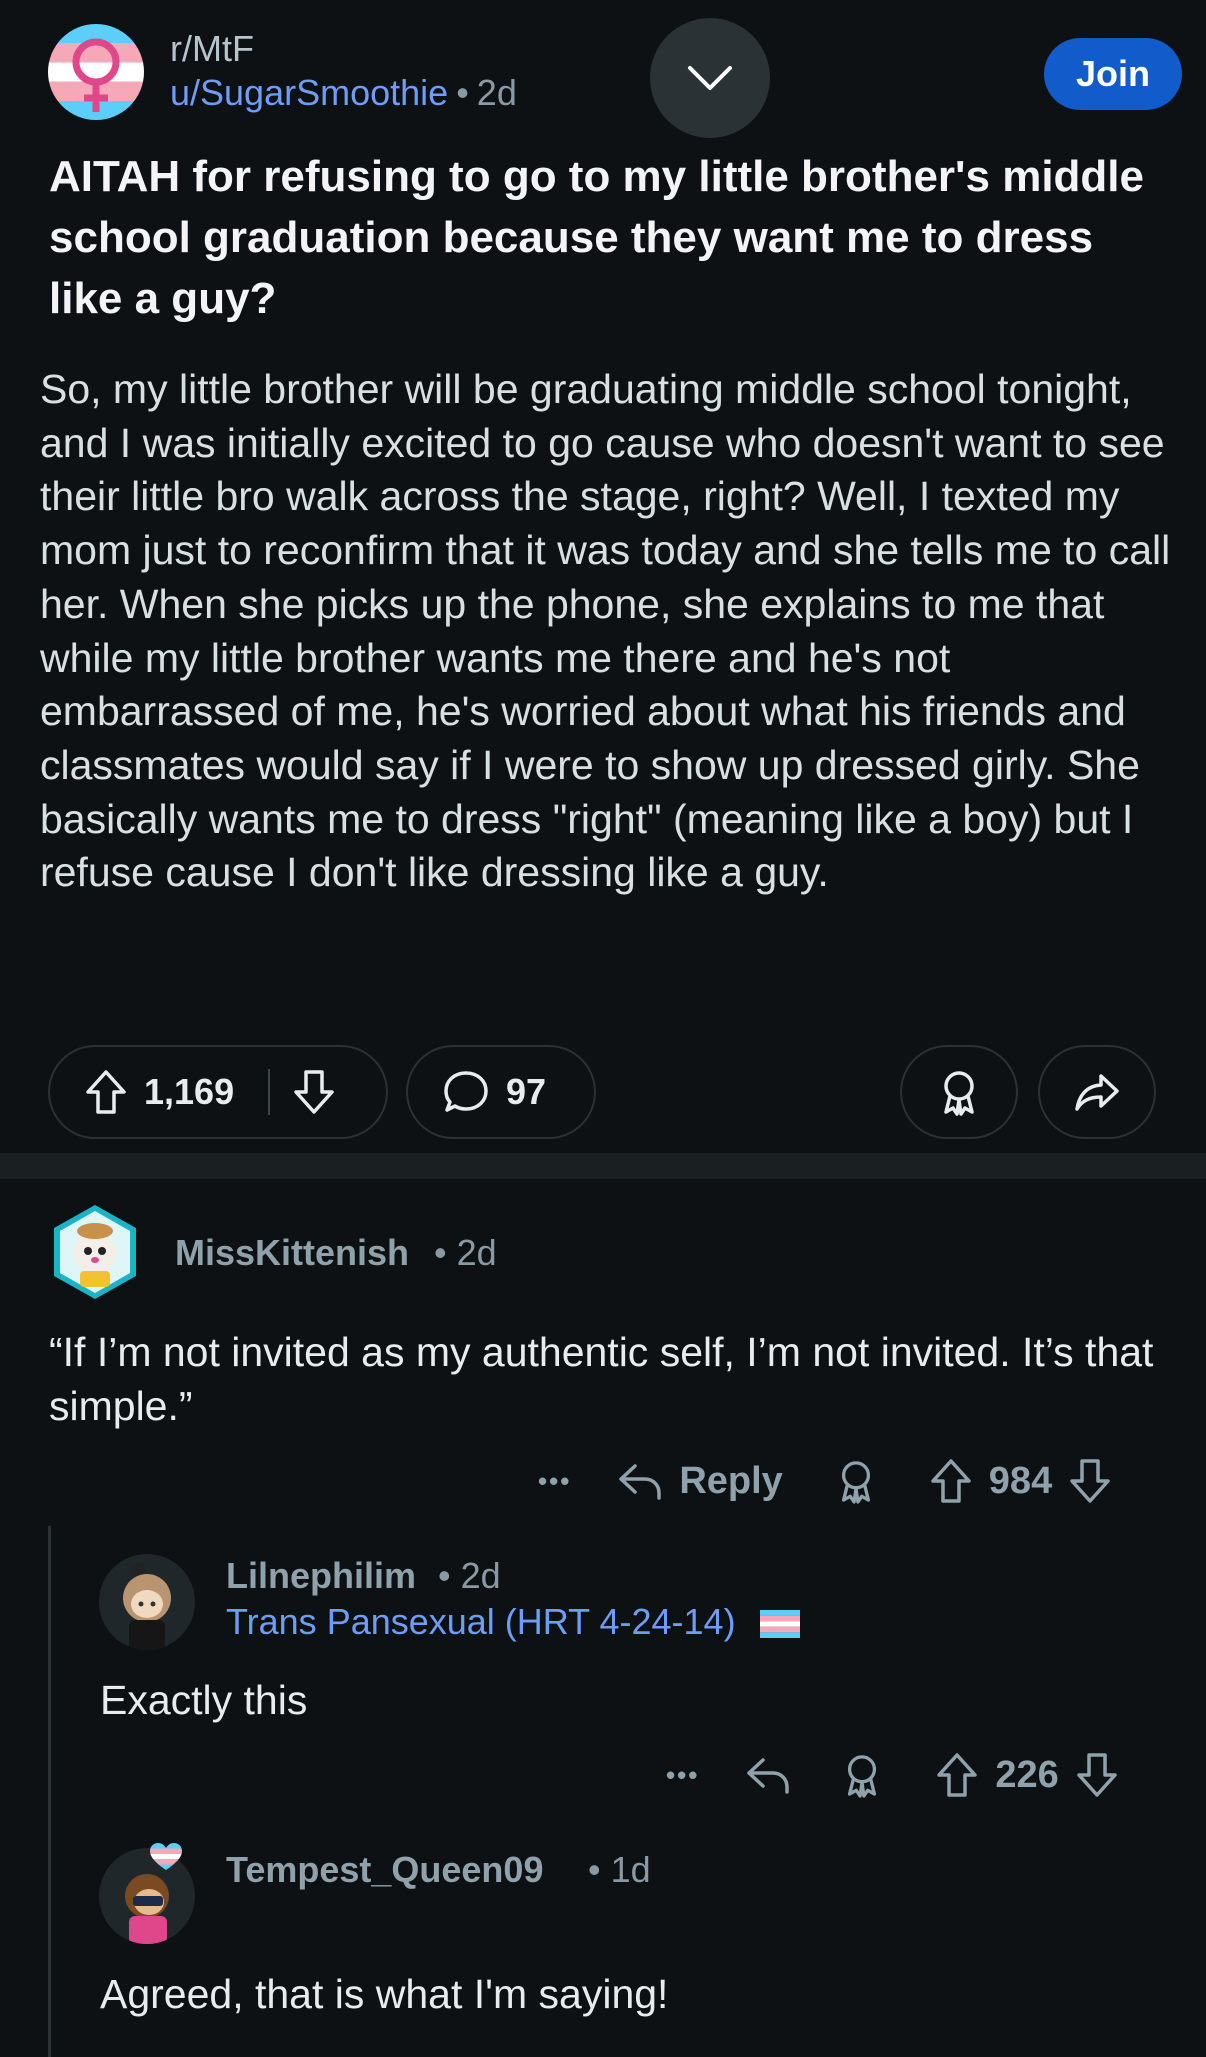 The height and width of the screenshot is (2057, 1206). I want to click on subreddit-name: r/MtF, so click(212, 49).